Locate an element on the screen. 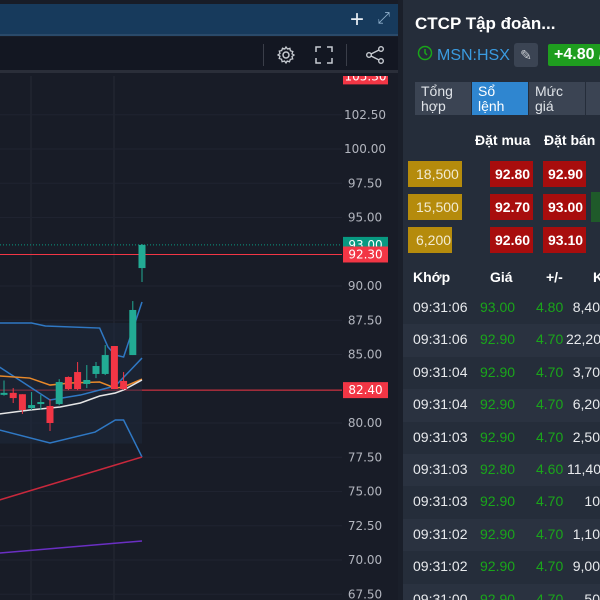 The image size is (600, 600). orderbook-row: 6,200 92.60 93.10 is located at coordinates (501, 240).